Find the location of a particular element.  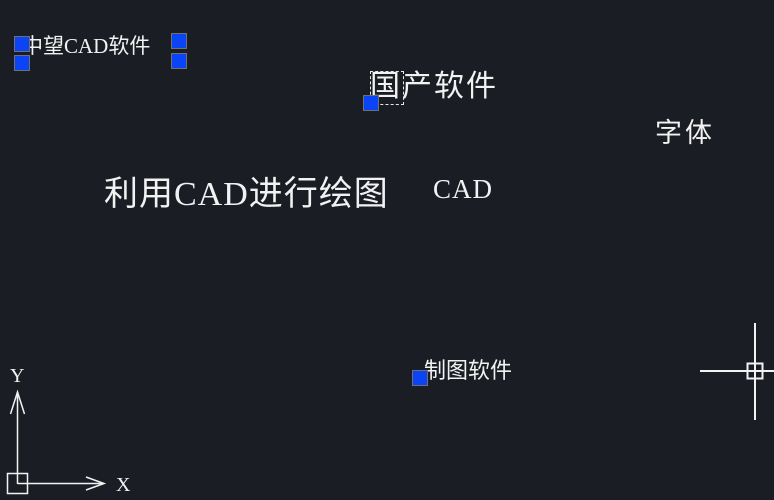

ucs-coordinate-icon: Y X is located at coordinates (80, 426).